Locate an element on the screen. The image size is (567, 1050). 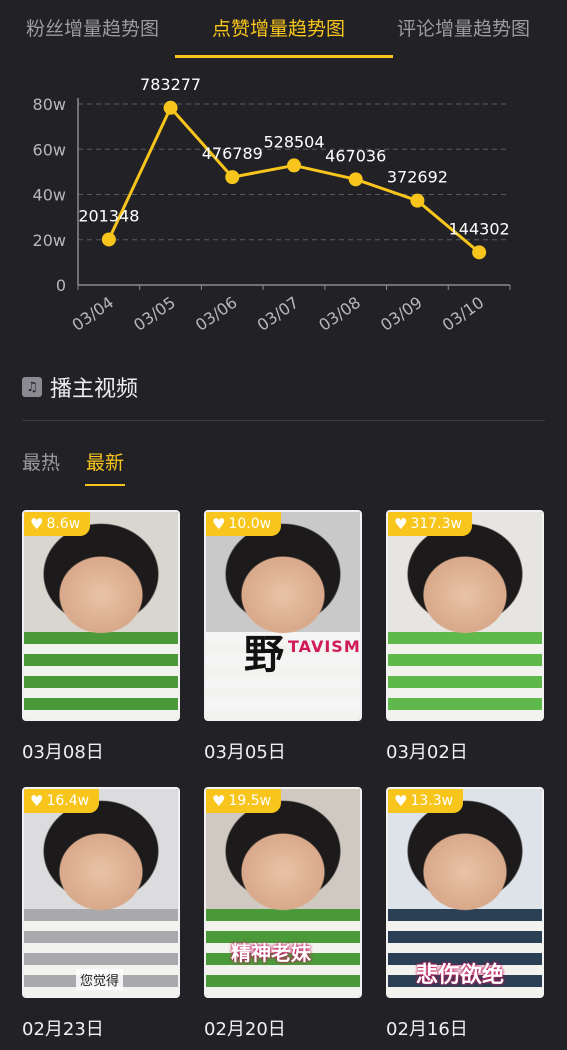
brush-calligraphy-overlay: 野 is located at coordinates (264, 654).